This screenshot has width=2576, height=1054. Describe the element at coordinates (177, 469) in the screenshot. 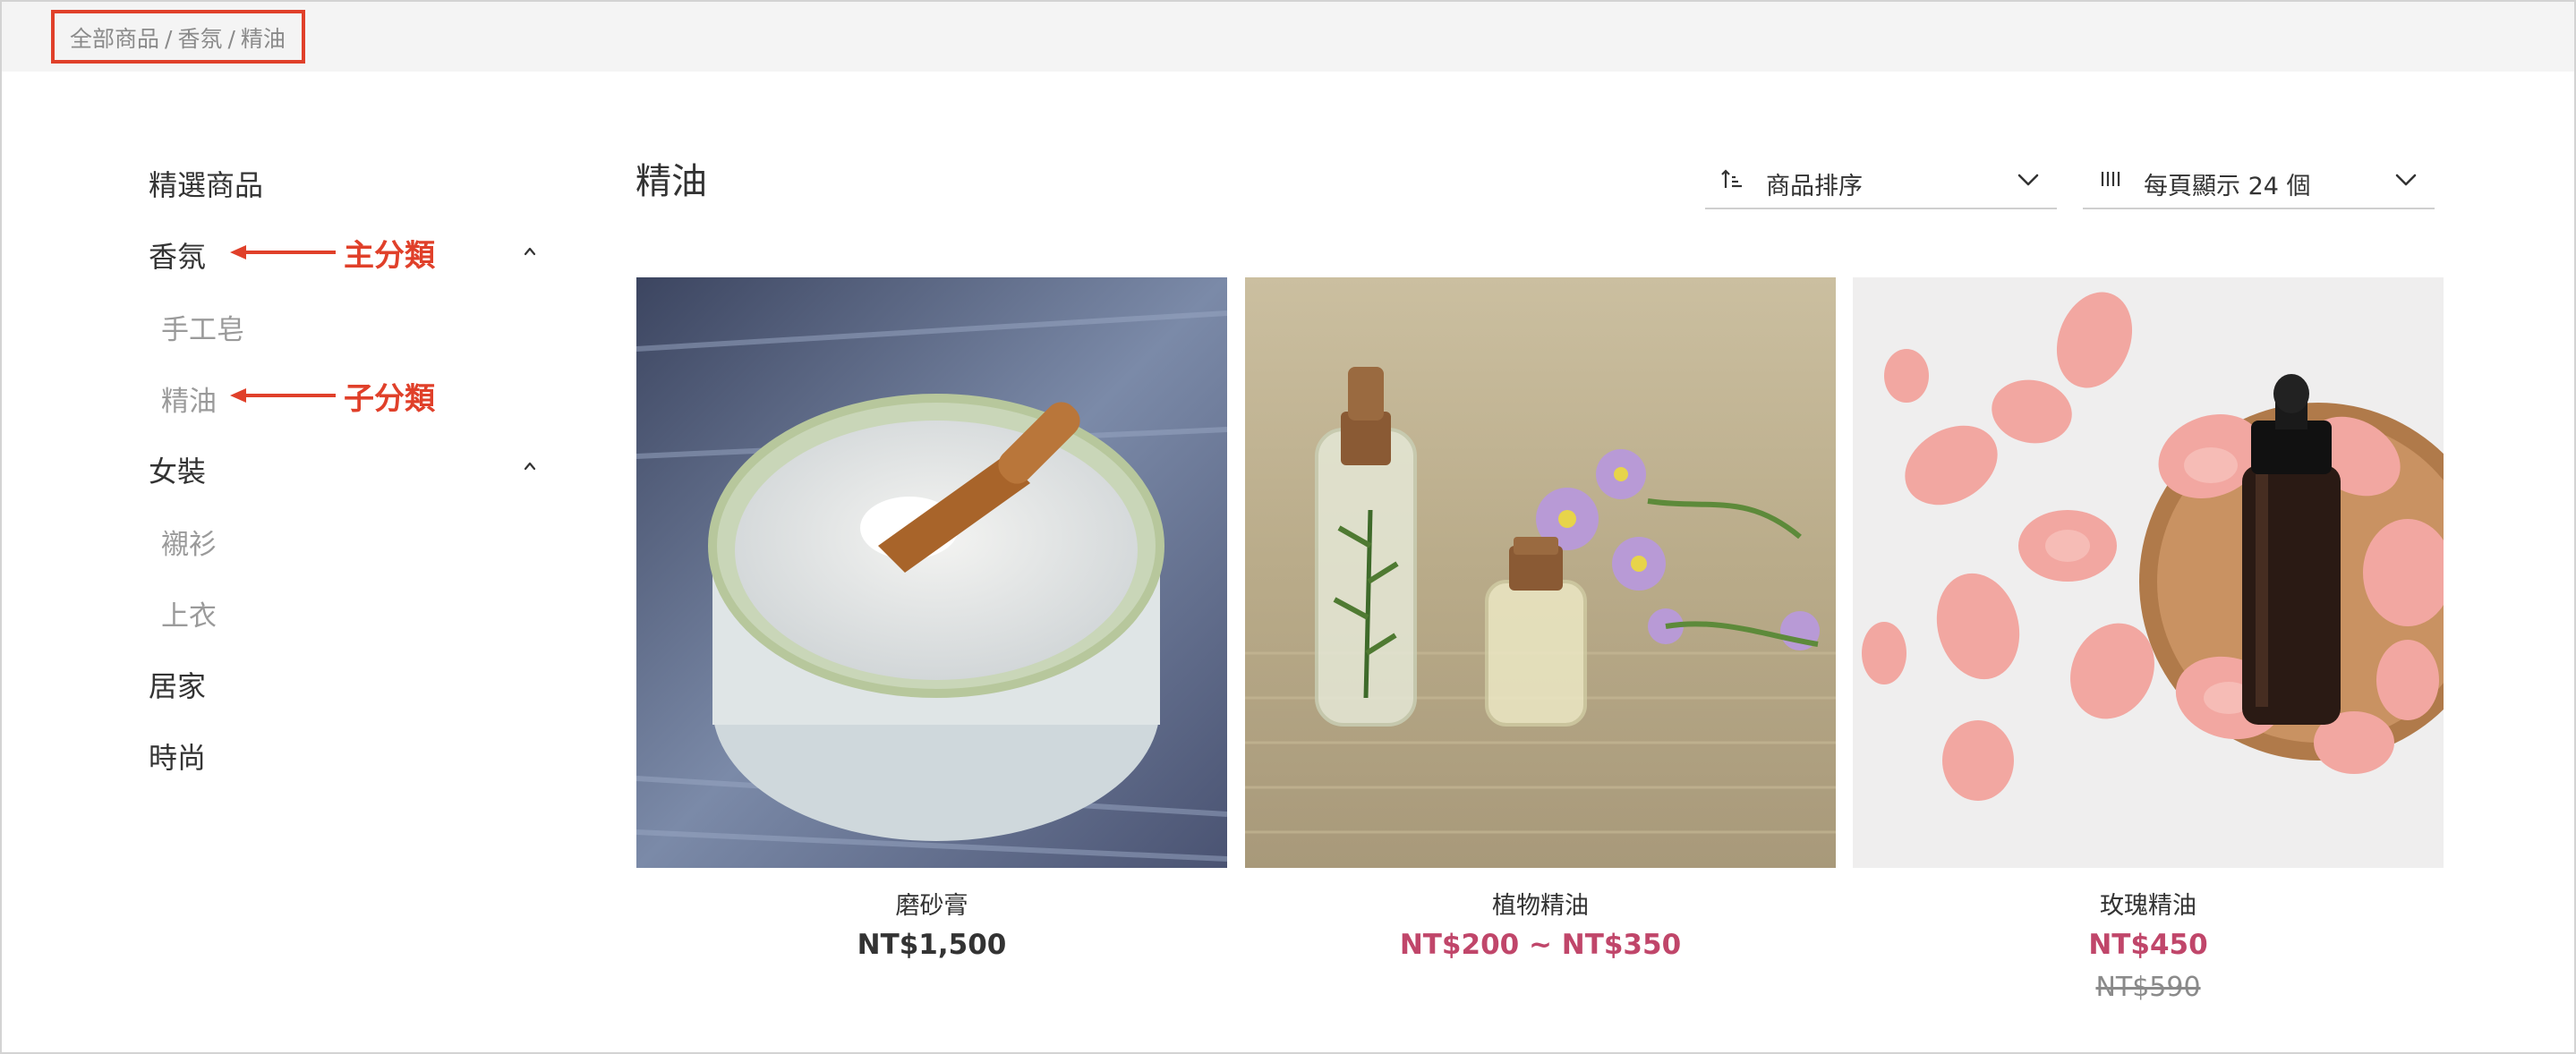

I see `sidebar-item-womens: 女裝` at that location.